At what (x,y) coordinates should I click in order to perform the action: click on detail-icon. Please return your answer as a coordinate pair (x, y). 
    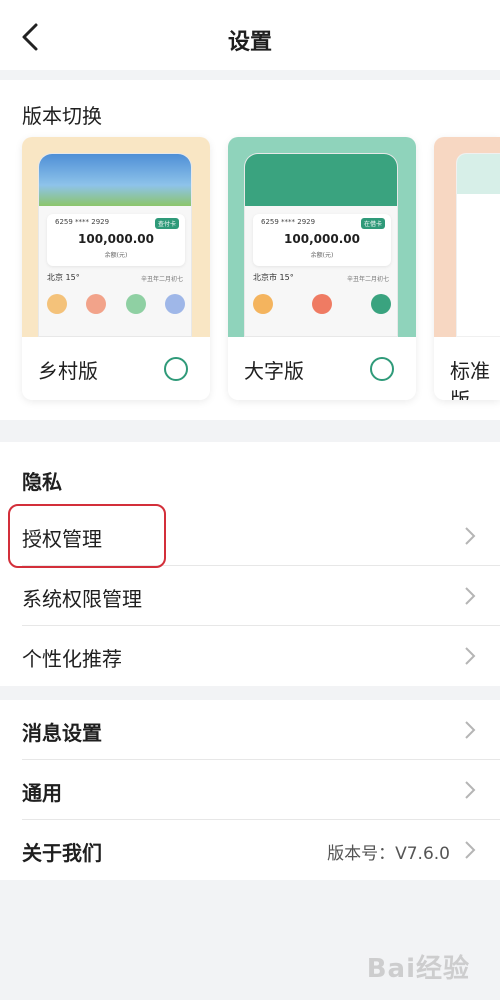
    Looking at the image, I should click on (381, 304).